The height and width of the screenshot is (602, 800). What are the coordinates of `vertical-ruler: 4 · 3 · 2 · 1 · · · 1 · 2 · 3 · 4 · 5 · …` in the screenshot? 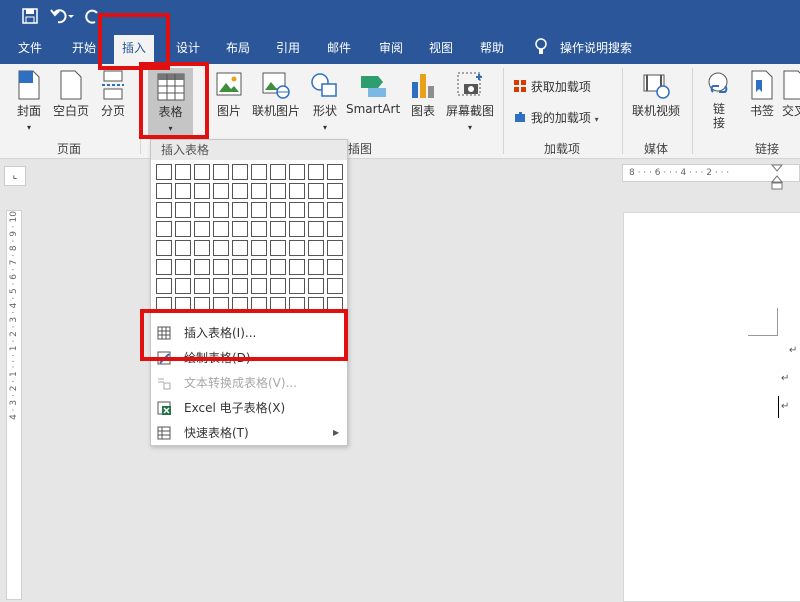 It's located at (14, 405).